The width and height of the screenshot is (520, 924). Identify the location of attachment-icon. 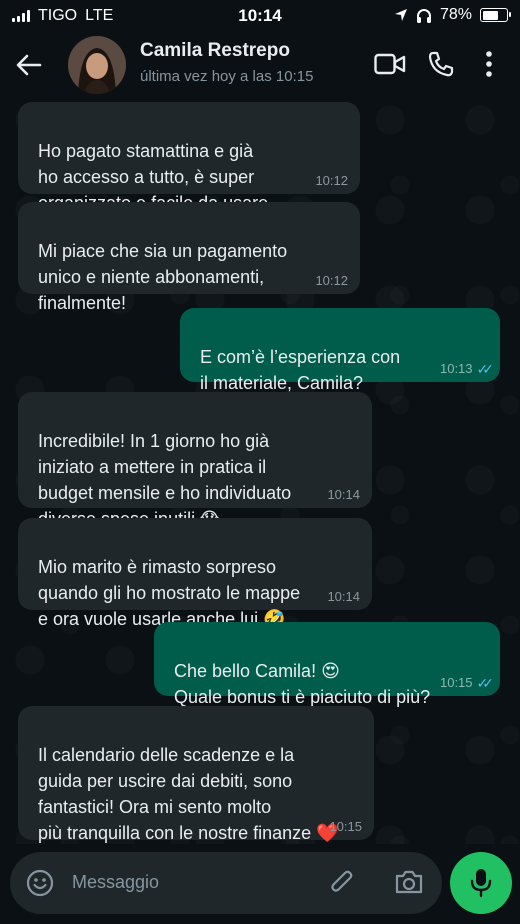
(342, 883).